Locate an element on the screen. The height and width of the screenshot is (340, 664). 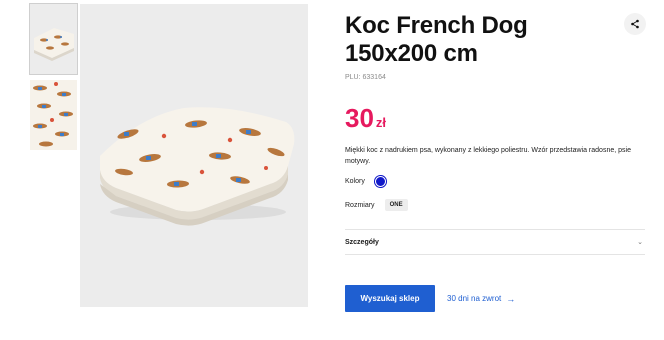
blanket-pattern-icon is located at coordinates (53, 115).